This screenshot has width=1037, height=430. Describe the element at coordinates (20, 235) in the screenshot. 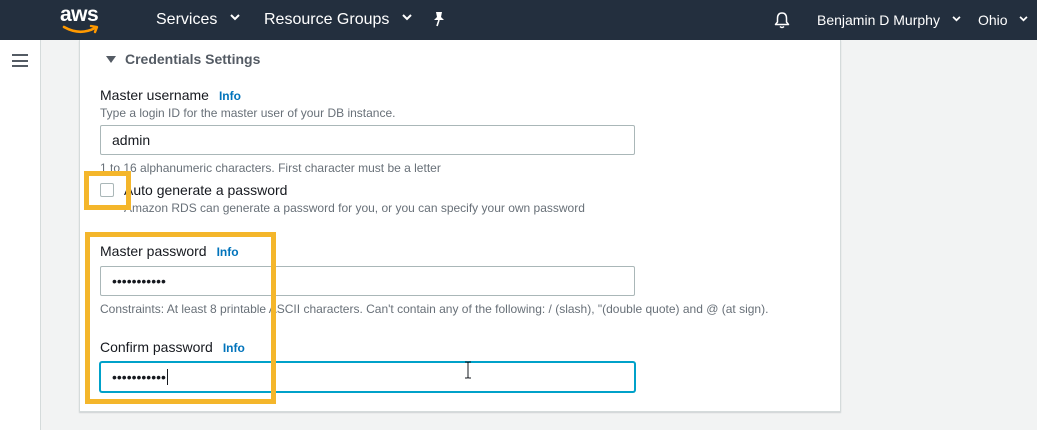

I see `side-navigation-rail` at that location.